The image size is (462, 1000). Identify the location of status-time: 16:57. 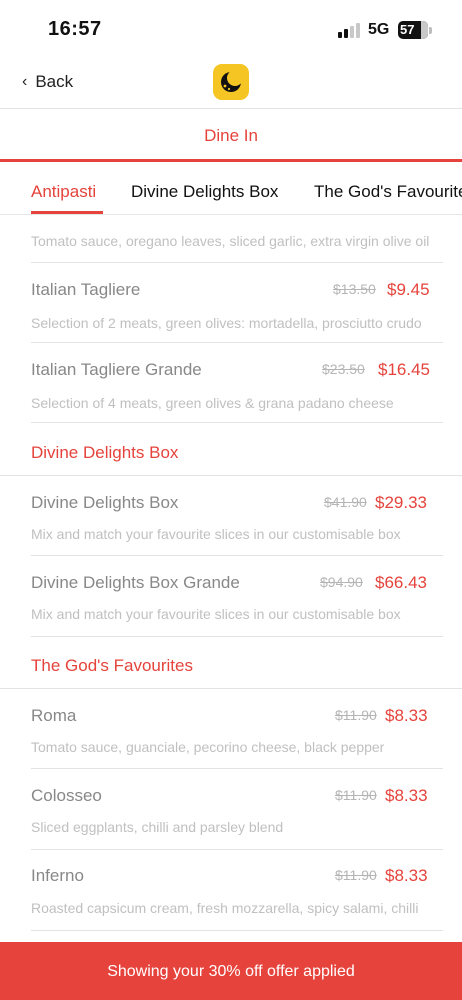
(75, 29).